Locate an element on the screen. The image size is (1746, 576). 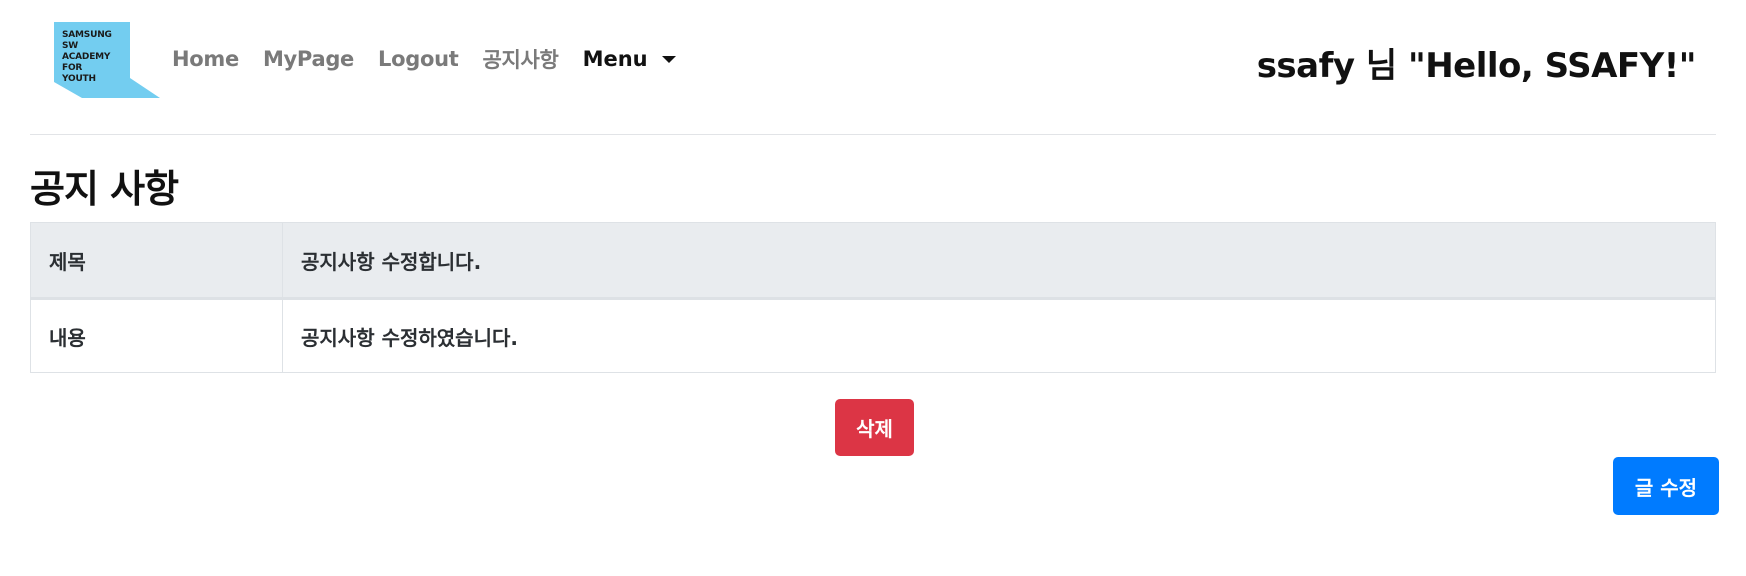
title-label: 제목 is located at coordinates (156, 261).